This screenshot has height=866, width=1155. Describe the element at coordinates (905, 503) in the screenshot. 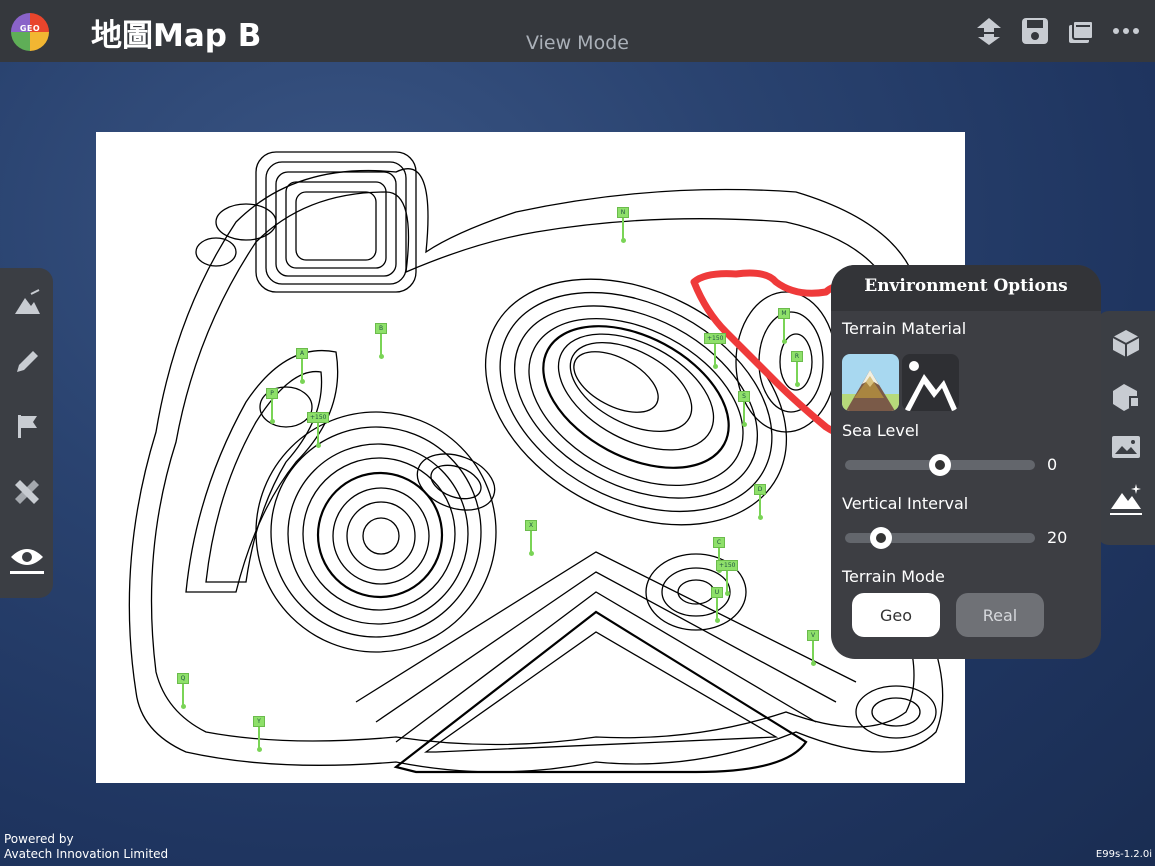

I see `vertical-interval-label: Vertical Interval` at that location.